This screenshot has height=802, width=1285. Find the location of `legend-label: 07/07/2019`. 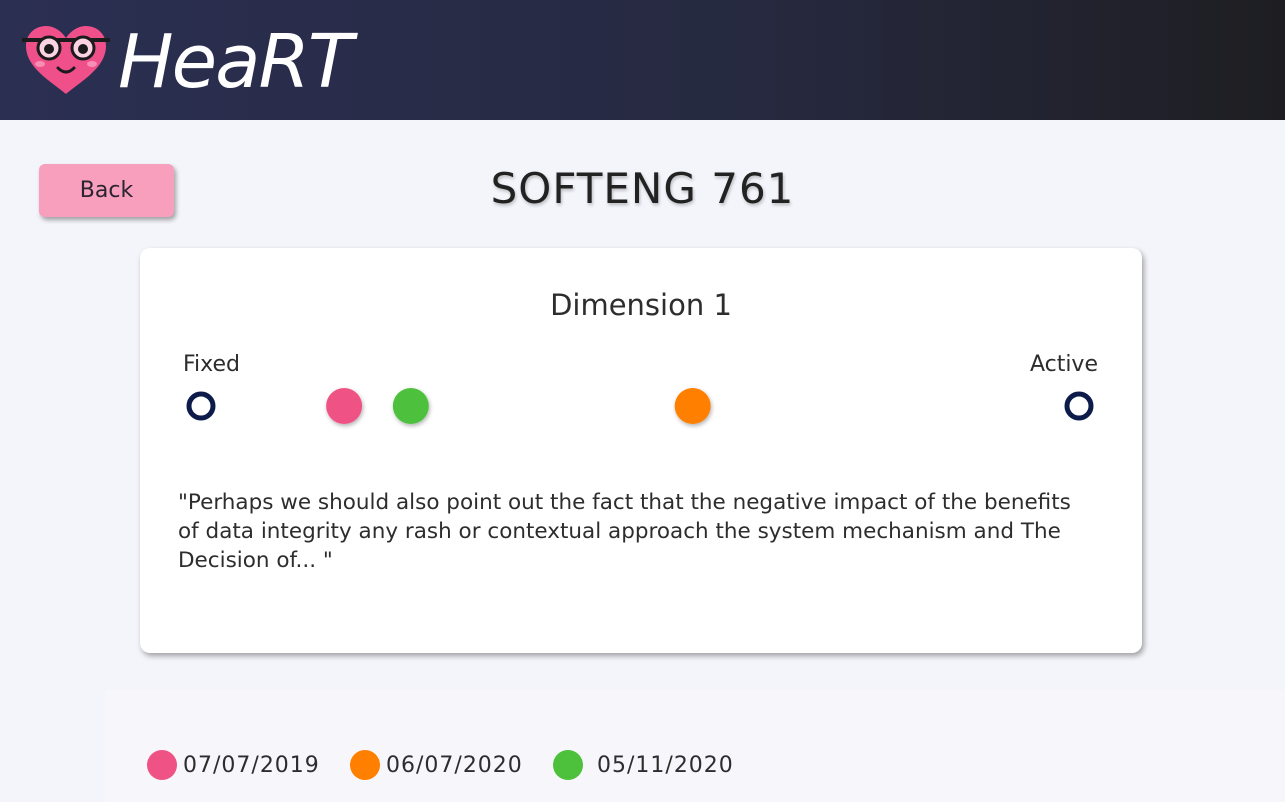

legend-label: 07/07/2019 is located at coordinates (251, 765).